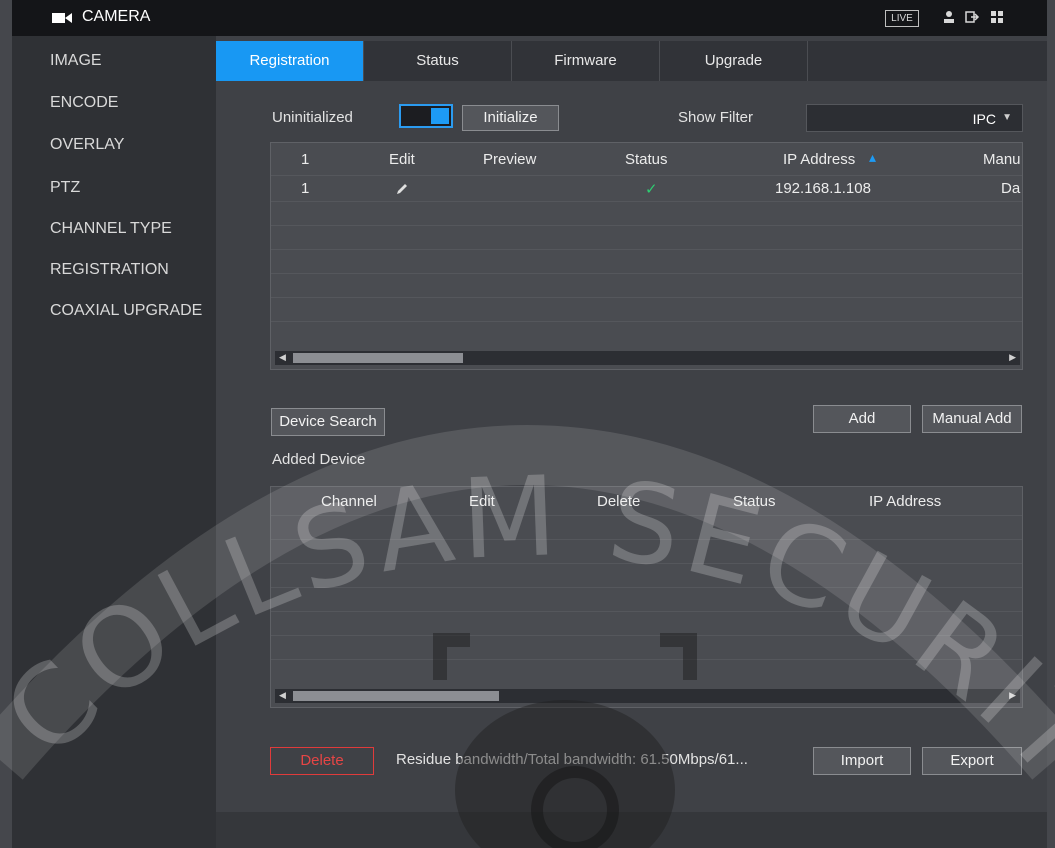  Describe the element at coordinates (65, 188) in the screenshot. I see `sidebar-item-ptz: PTZ` at that location.